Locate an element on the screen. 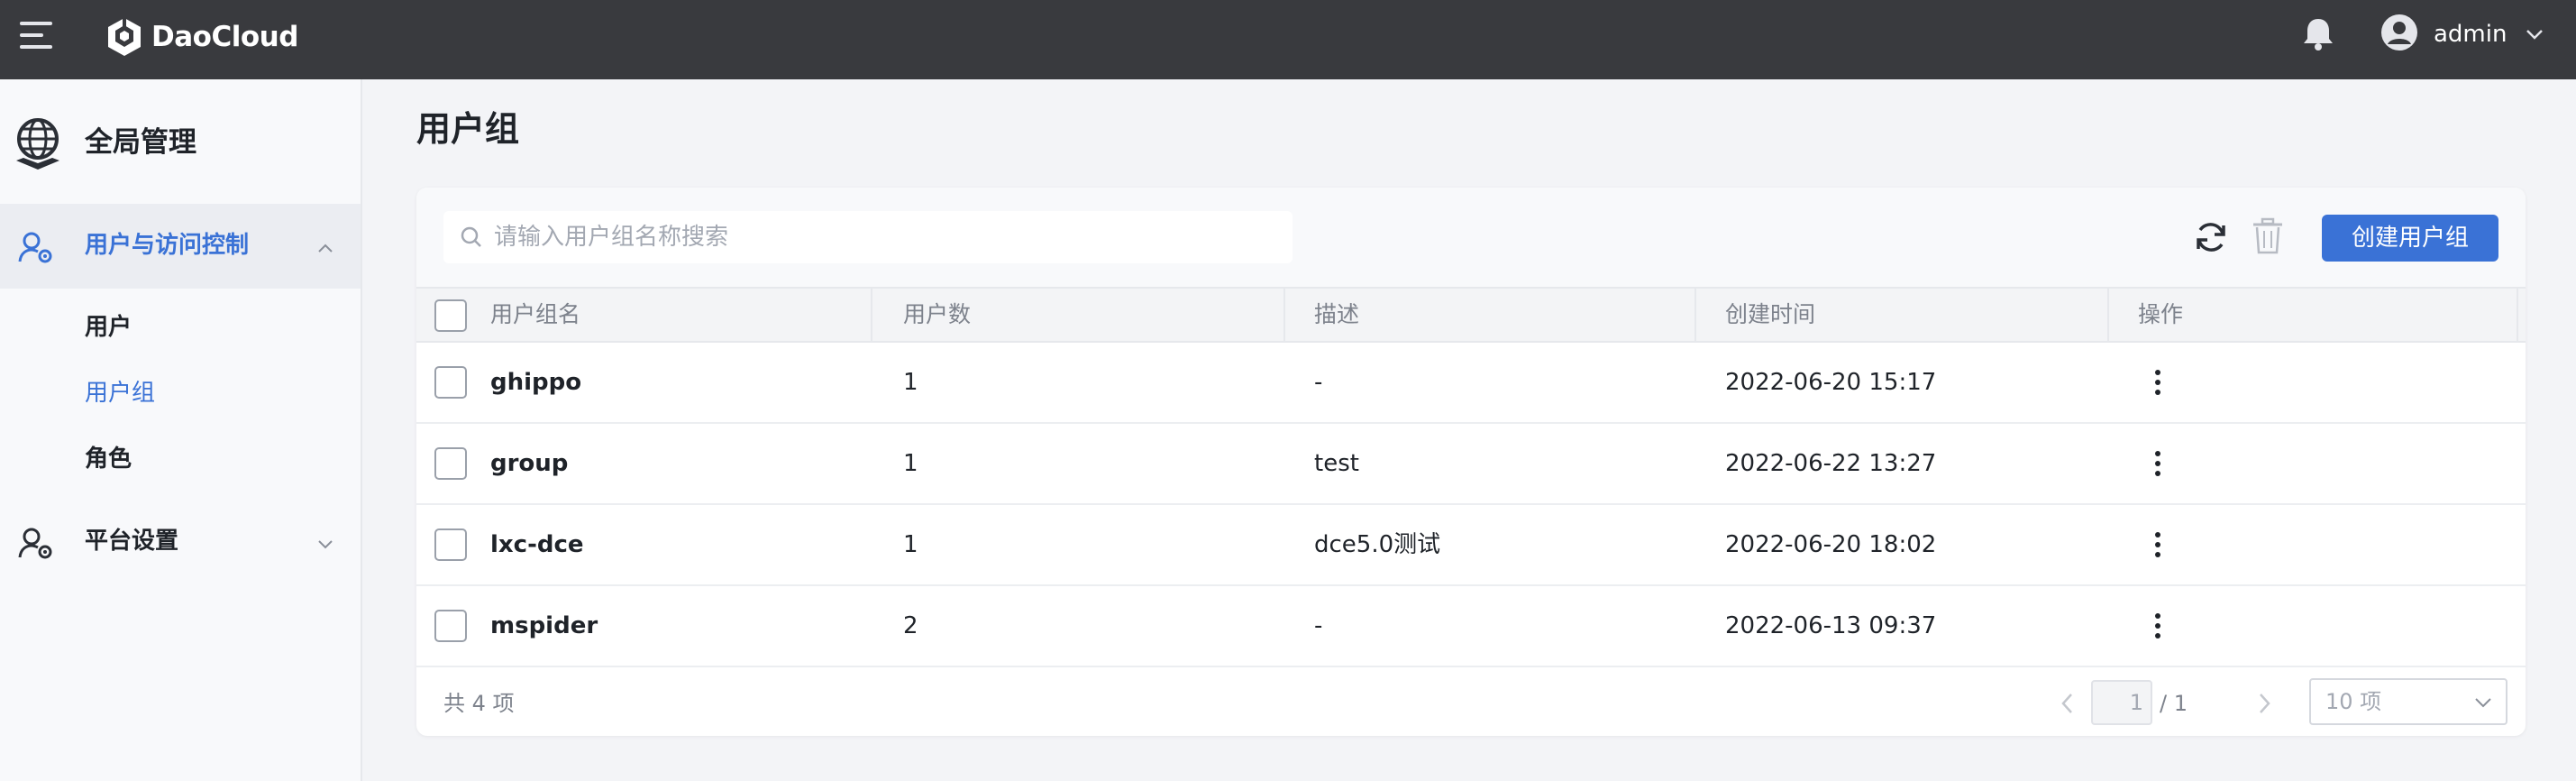 This screenshot has width=2576, height=781. group-name: group is located at coordinates (529, 463).